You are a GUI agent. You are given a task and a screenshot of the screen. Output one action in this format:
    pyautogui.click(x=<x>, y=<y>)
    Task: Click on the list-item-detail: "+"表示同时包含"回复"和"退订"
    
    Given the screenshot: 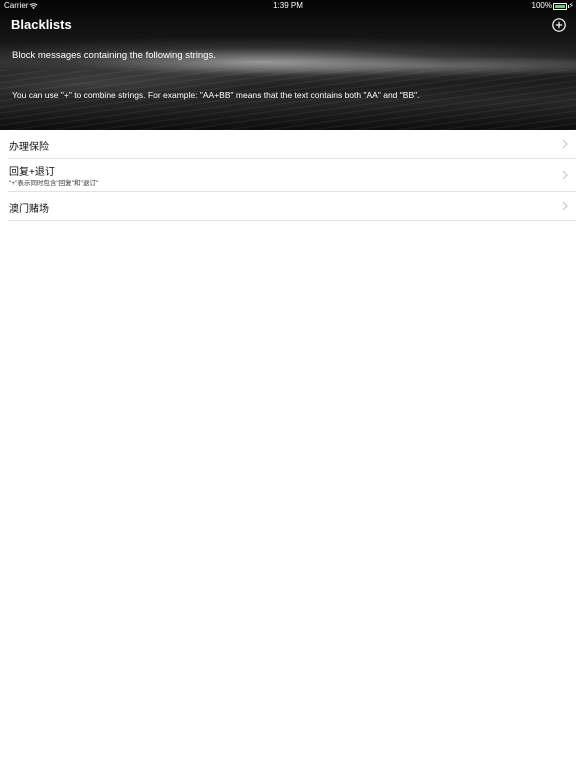 What is the action you would take?
    pyautogui.click(x=54, y=183)
    